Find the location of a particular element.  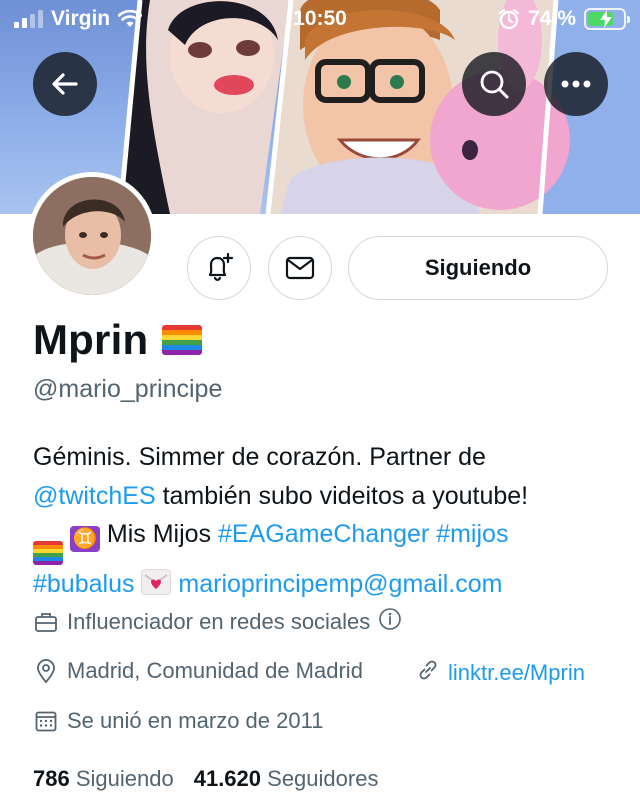

location-text: Madrid, Comunidad de Madrid is located at coordinates (215, 670).